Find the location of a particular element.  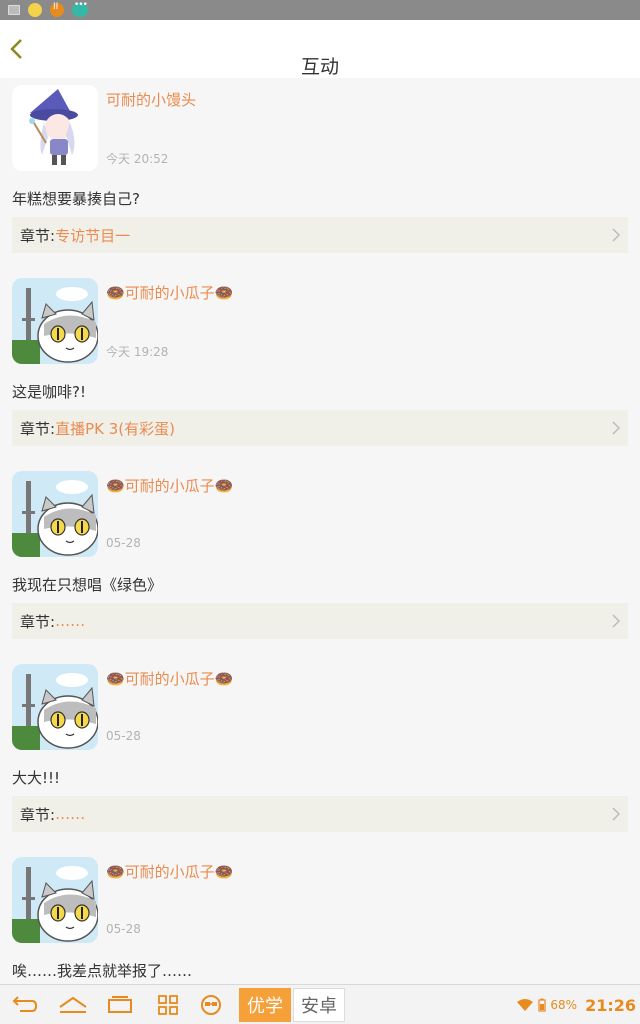

back-icon is located at coordinates (25, 1004).